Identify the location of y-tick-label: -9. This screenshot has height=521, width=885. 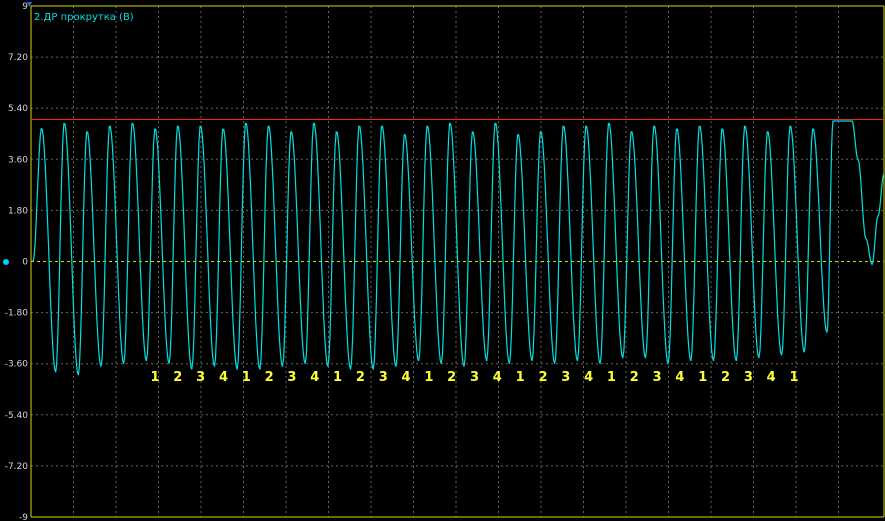
(23, 517).